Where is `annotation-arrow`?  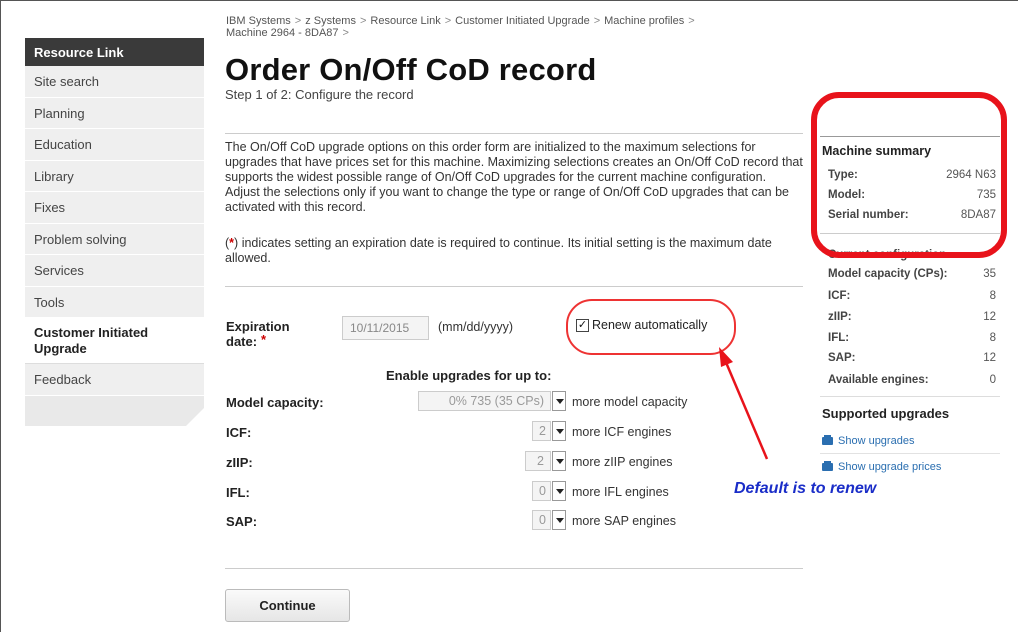 annotation-arrow is located at coordinates (744, 403).